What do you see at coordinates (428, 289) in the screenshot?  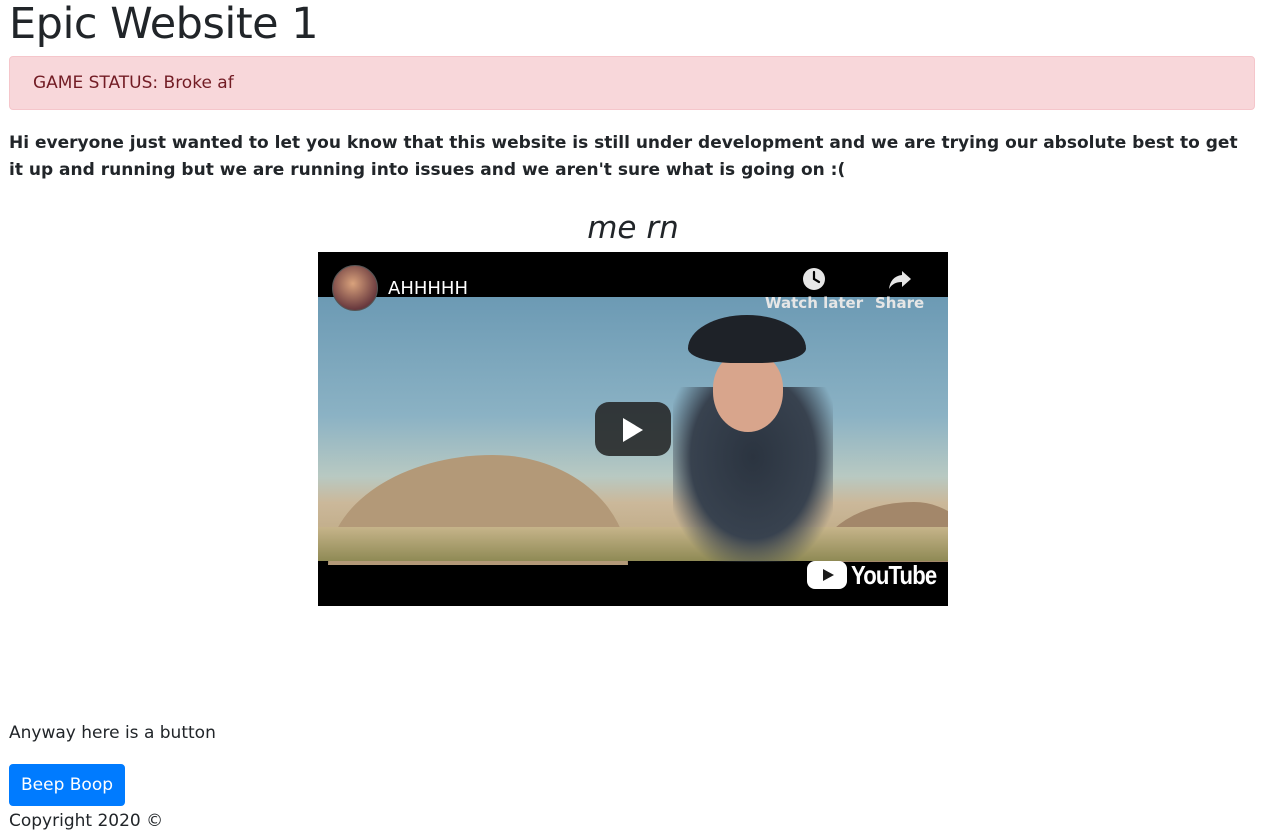 I see `video-title: AHHHHH` at bounding box center [428, 289].